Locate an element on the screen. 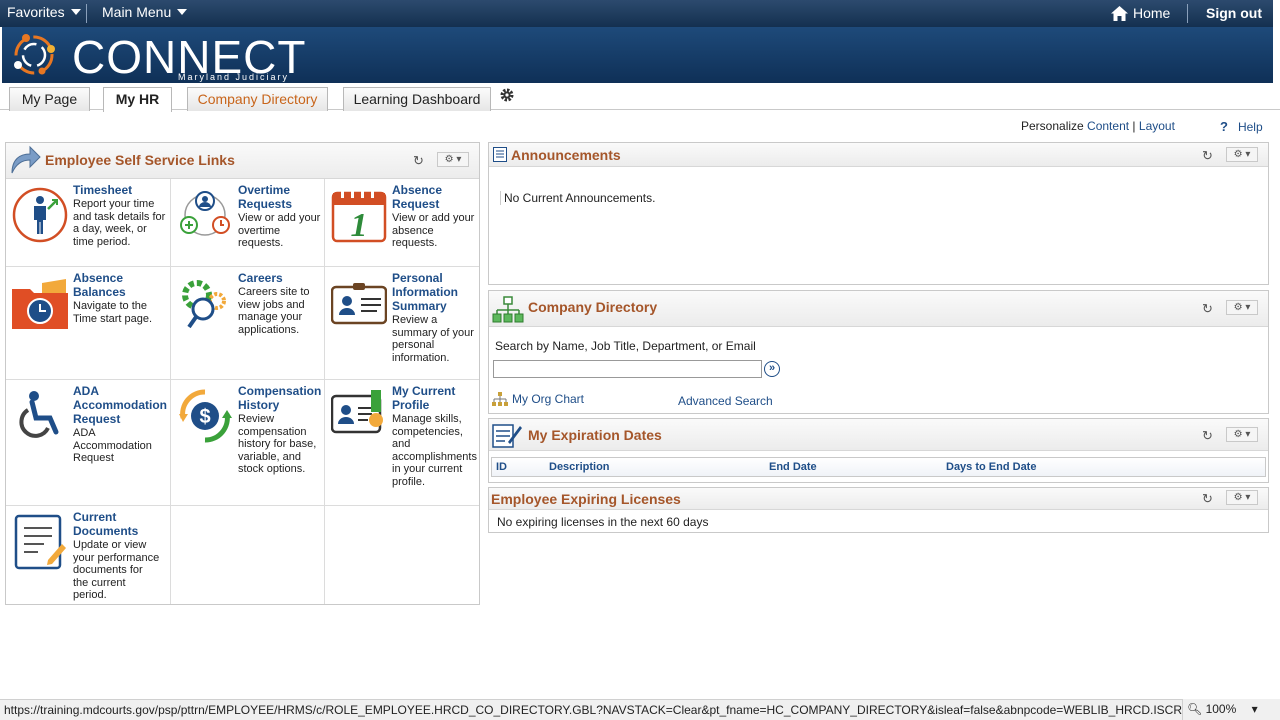 The width and height of the screenshot is (1280, 720). favorites-label: Favorites is located at coordinates (36, 12).